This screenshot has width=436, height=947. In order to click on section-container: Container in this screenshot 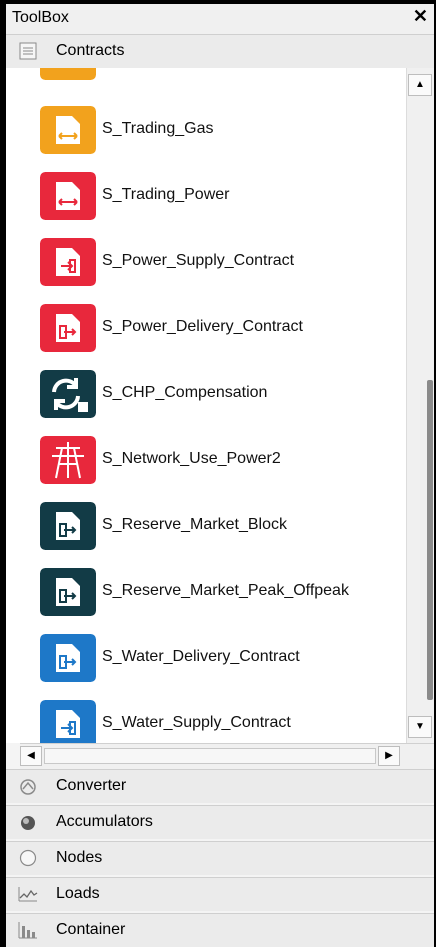, I will do `click(220, 930)`.